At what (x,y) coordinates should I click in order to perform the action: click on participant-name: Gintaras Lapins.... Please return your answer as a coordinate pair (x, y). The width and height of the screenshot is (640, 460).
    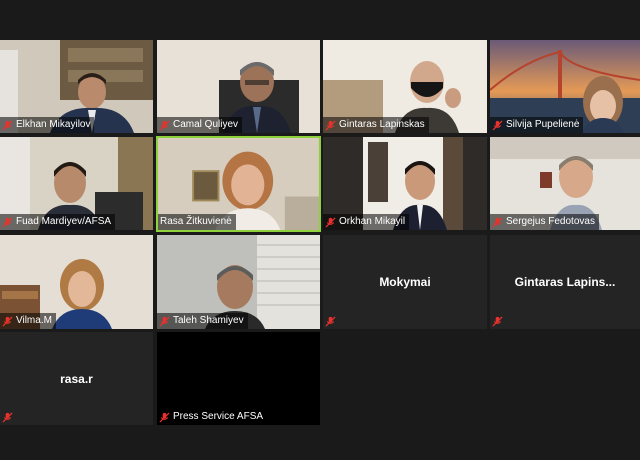
    Looking at the image, I should click on (565, 282).